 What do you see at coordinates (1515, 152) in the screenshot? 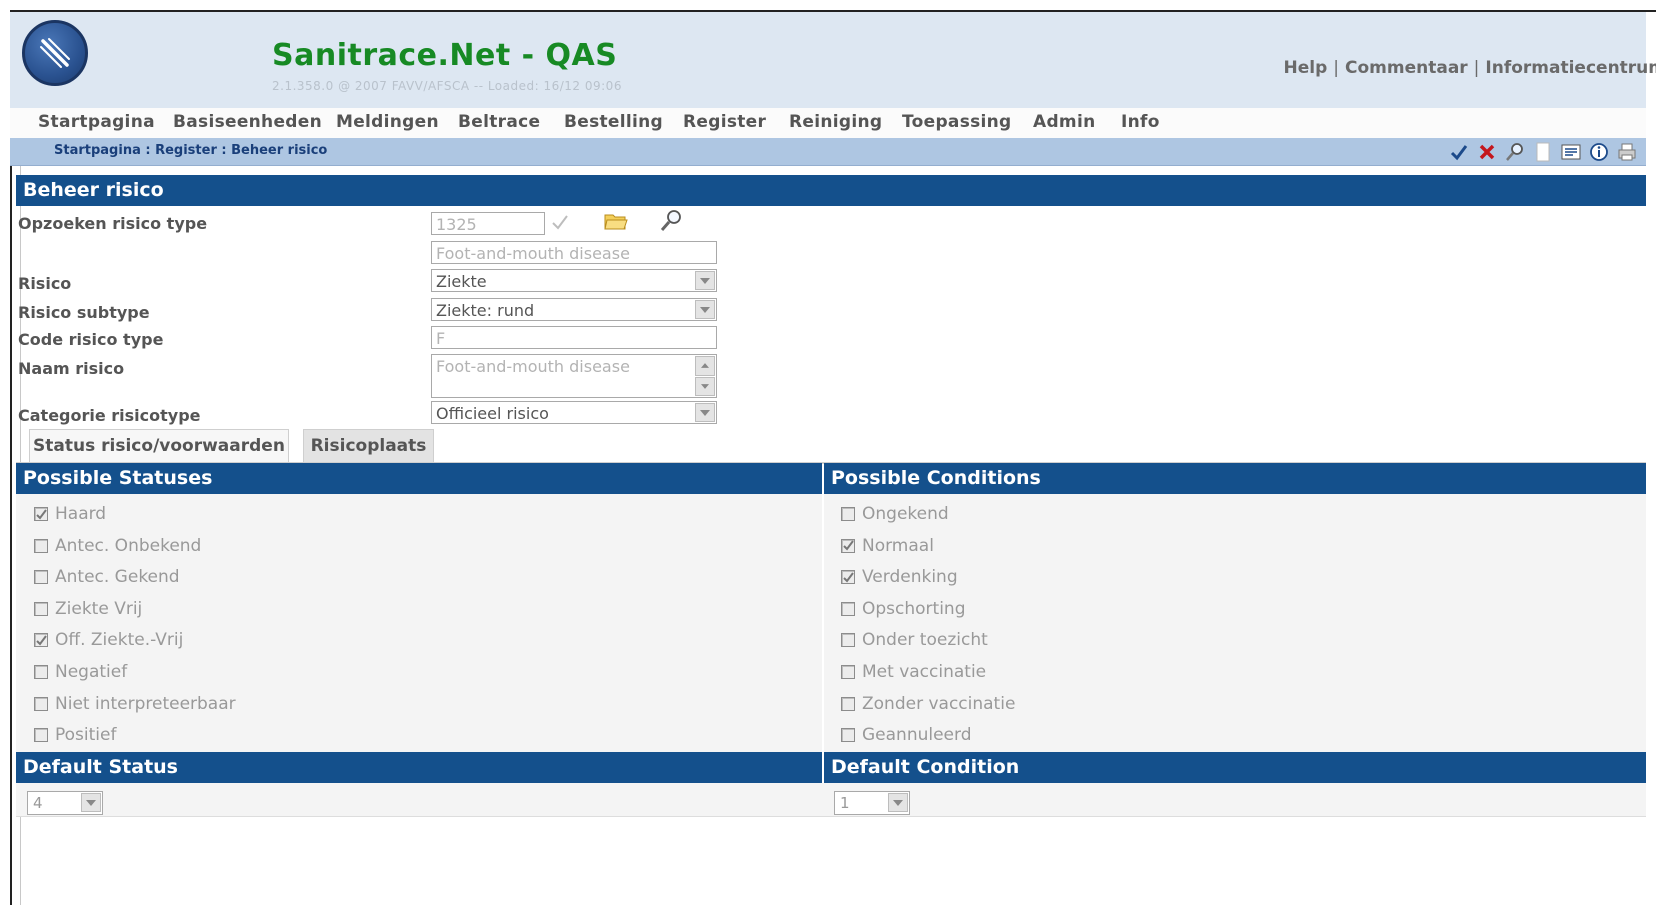
I see `search-icon` at bounding box center [1515, 152].